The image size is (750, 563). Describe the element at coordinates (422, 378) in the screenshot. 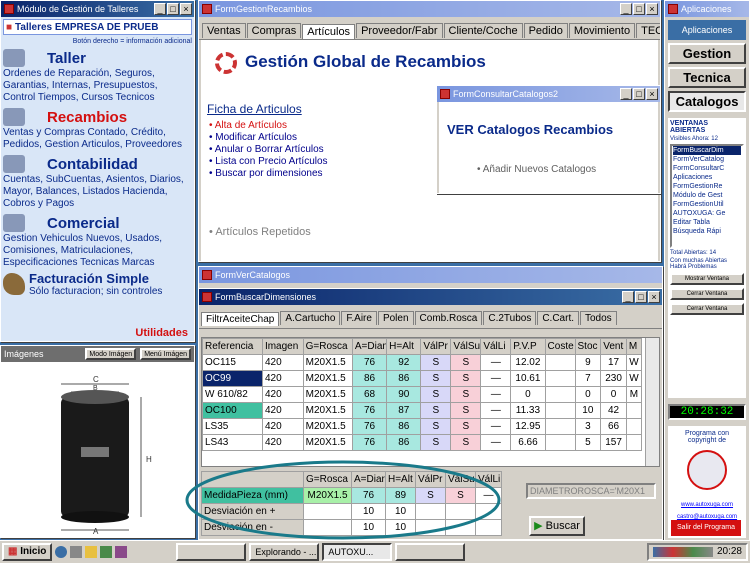

I see `table-row: OC99 420 M20X1.5 86 86 S S —10.61 7 230 W` at that location.